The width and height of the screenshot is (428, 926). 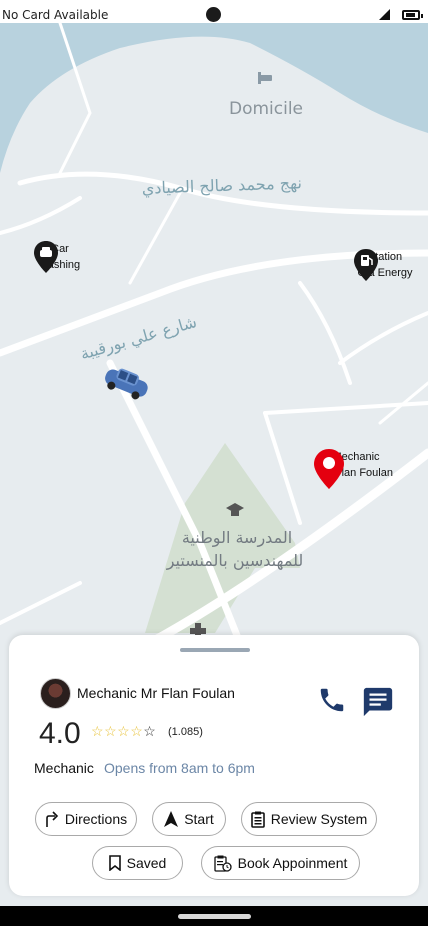 What do you see at coordinates (257, 819) in the screenshot?
I see `clipboard-icon` at bounding box center [257, 819].